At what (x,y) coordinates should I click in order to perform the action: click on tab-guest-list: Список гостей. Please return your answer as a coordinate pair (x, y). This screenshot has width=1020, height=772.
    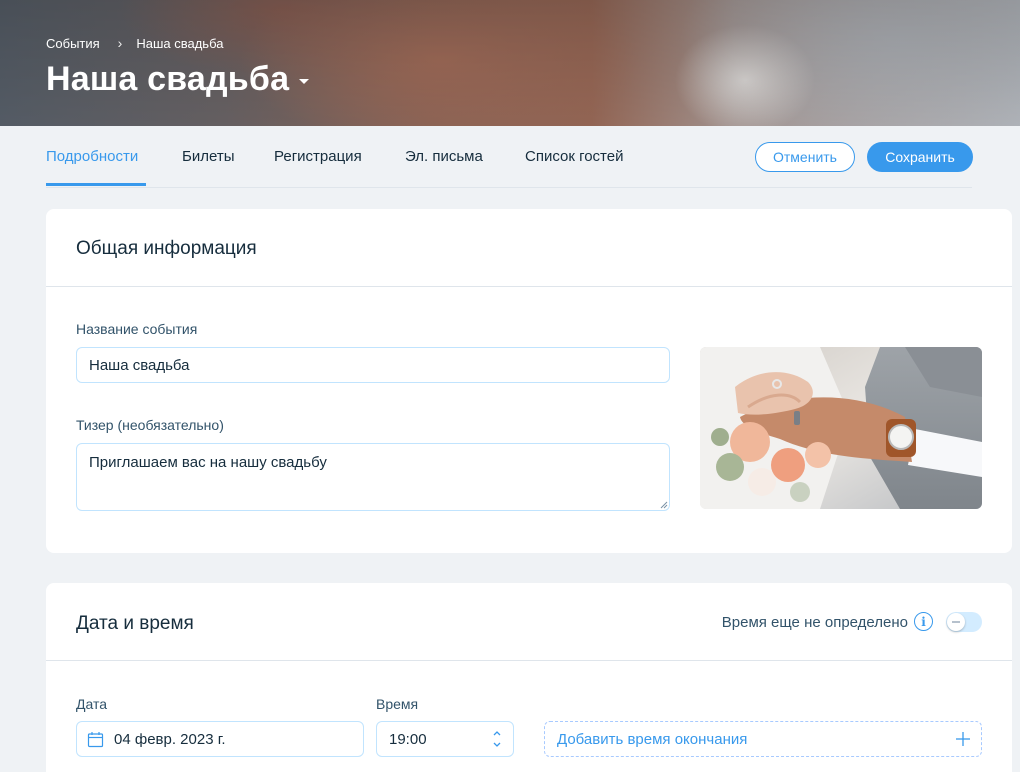
    Looking at the image, I should click on (574, 156).